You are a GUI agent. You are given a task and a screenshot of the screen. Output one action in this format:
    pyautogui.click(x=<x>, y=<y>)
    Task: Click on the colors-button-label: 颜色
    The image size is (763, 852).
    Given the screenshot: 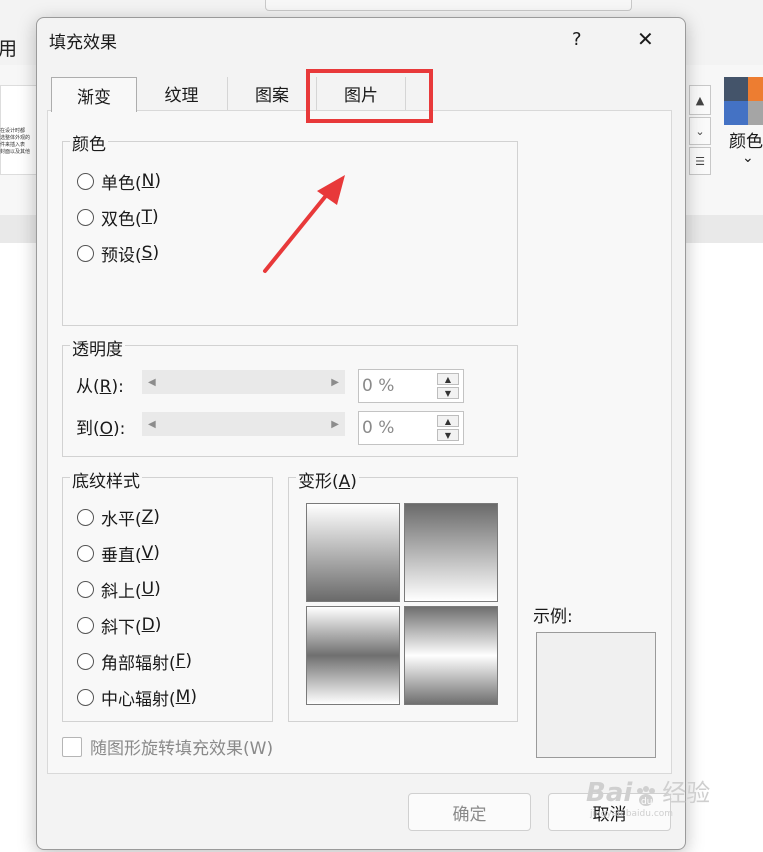 What is the action you would take?
    pyautogui.click(x=746, y=139)
    